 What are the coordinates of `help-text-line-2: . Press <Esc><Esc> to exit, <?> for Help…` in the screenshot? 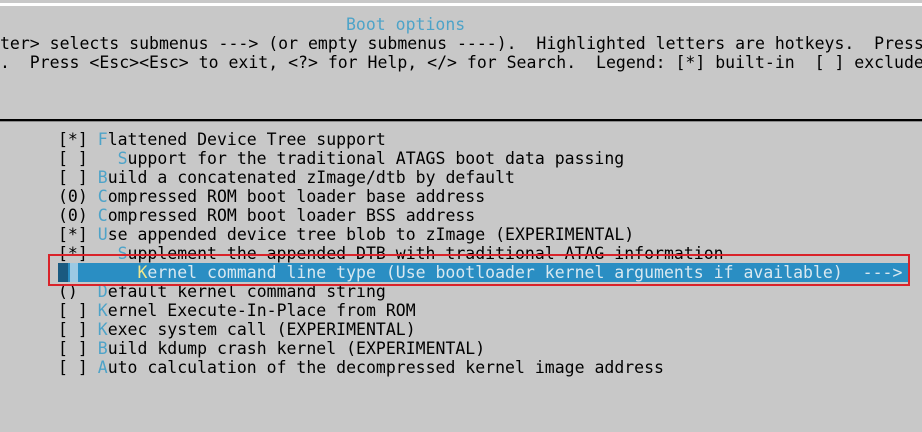 It's located at (461, 62).